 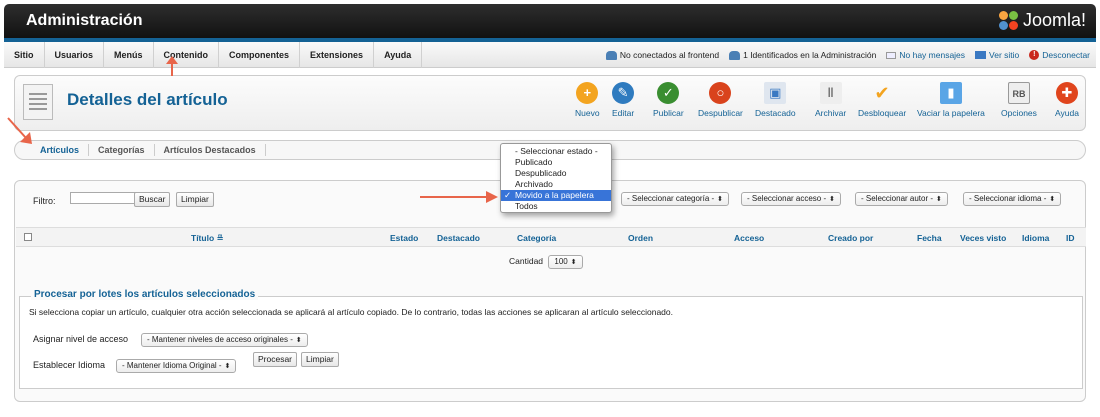 What do you see at coordinates (925, 55) in the screenshot?
I see `messages-link: No hay mensajes` at bounding box center [925, 55].